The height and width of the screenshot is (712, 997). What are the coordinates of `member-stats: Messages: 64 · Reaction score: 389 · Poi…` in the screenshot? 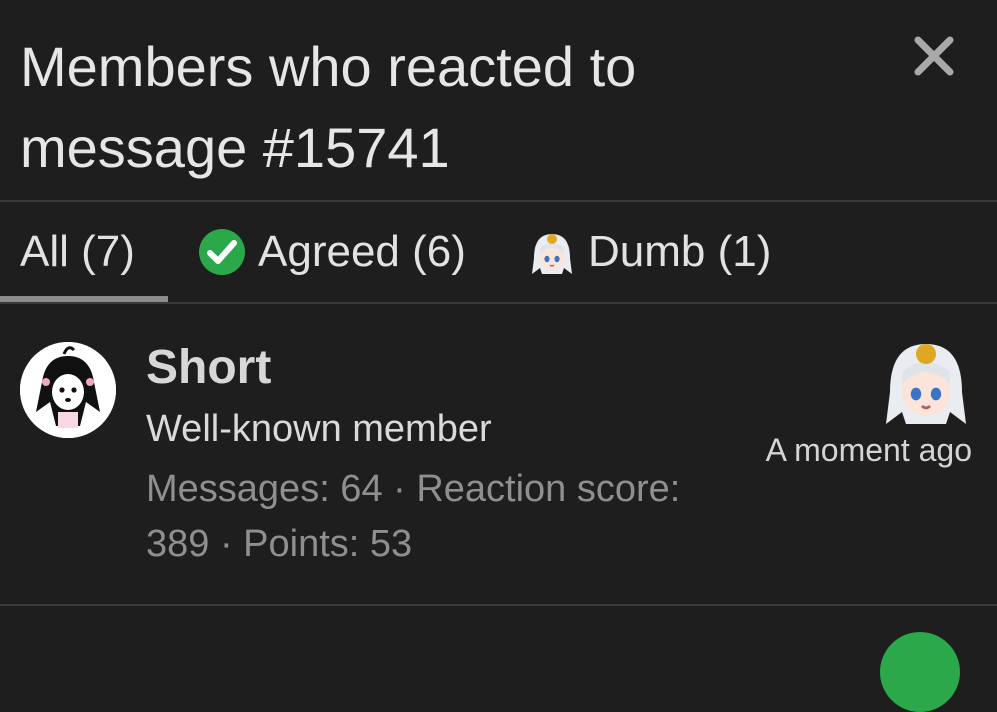 It's located at (413, 516).